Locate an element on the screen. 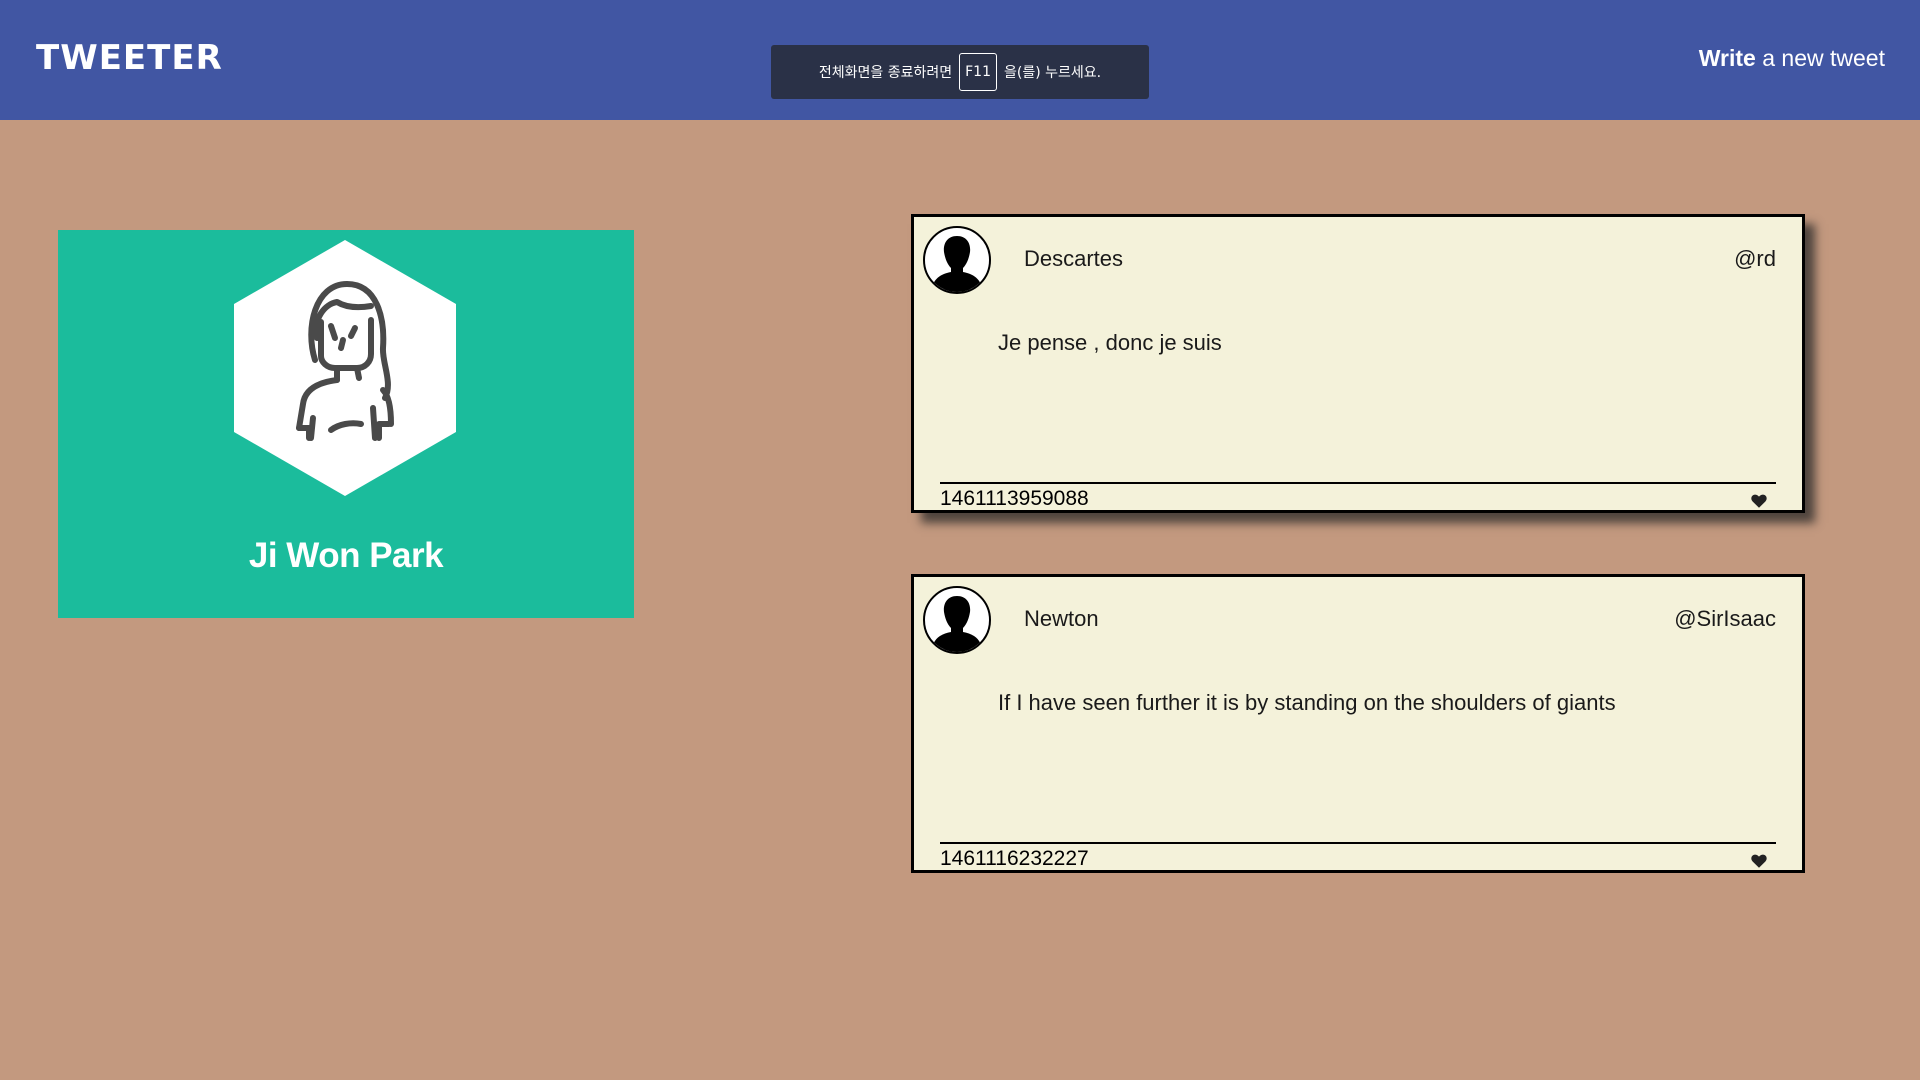  write-new-tweet-link: Write a new tweet is located at coordinates (1792, 58).